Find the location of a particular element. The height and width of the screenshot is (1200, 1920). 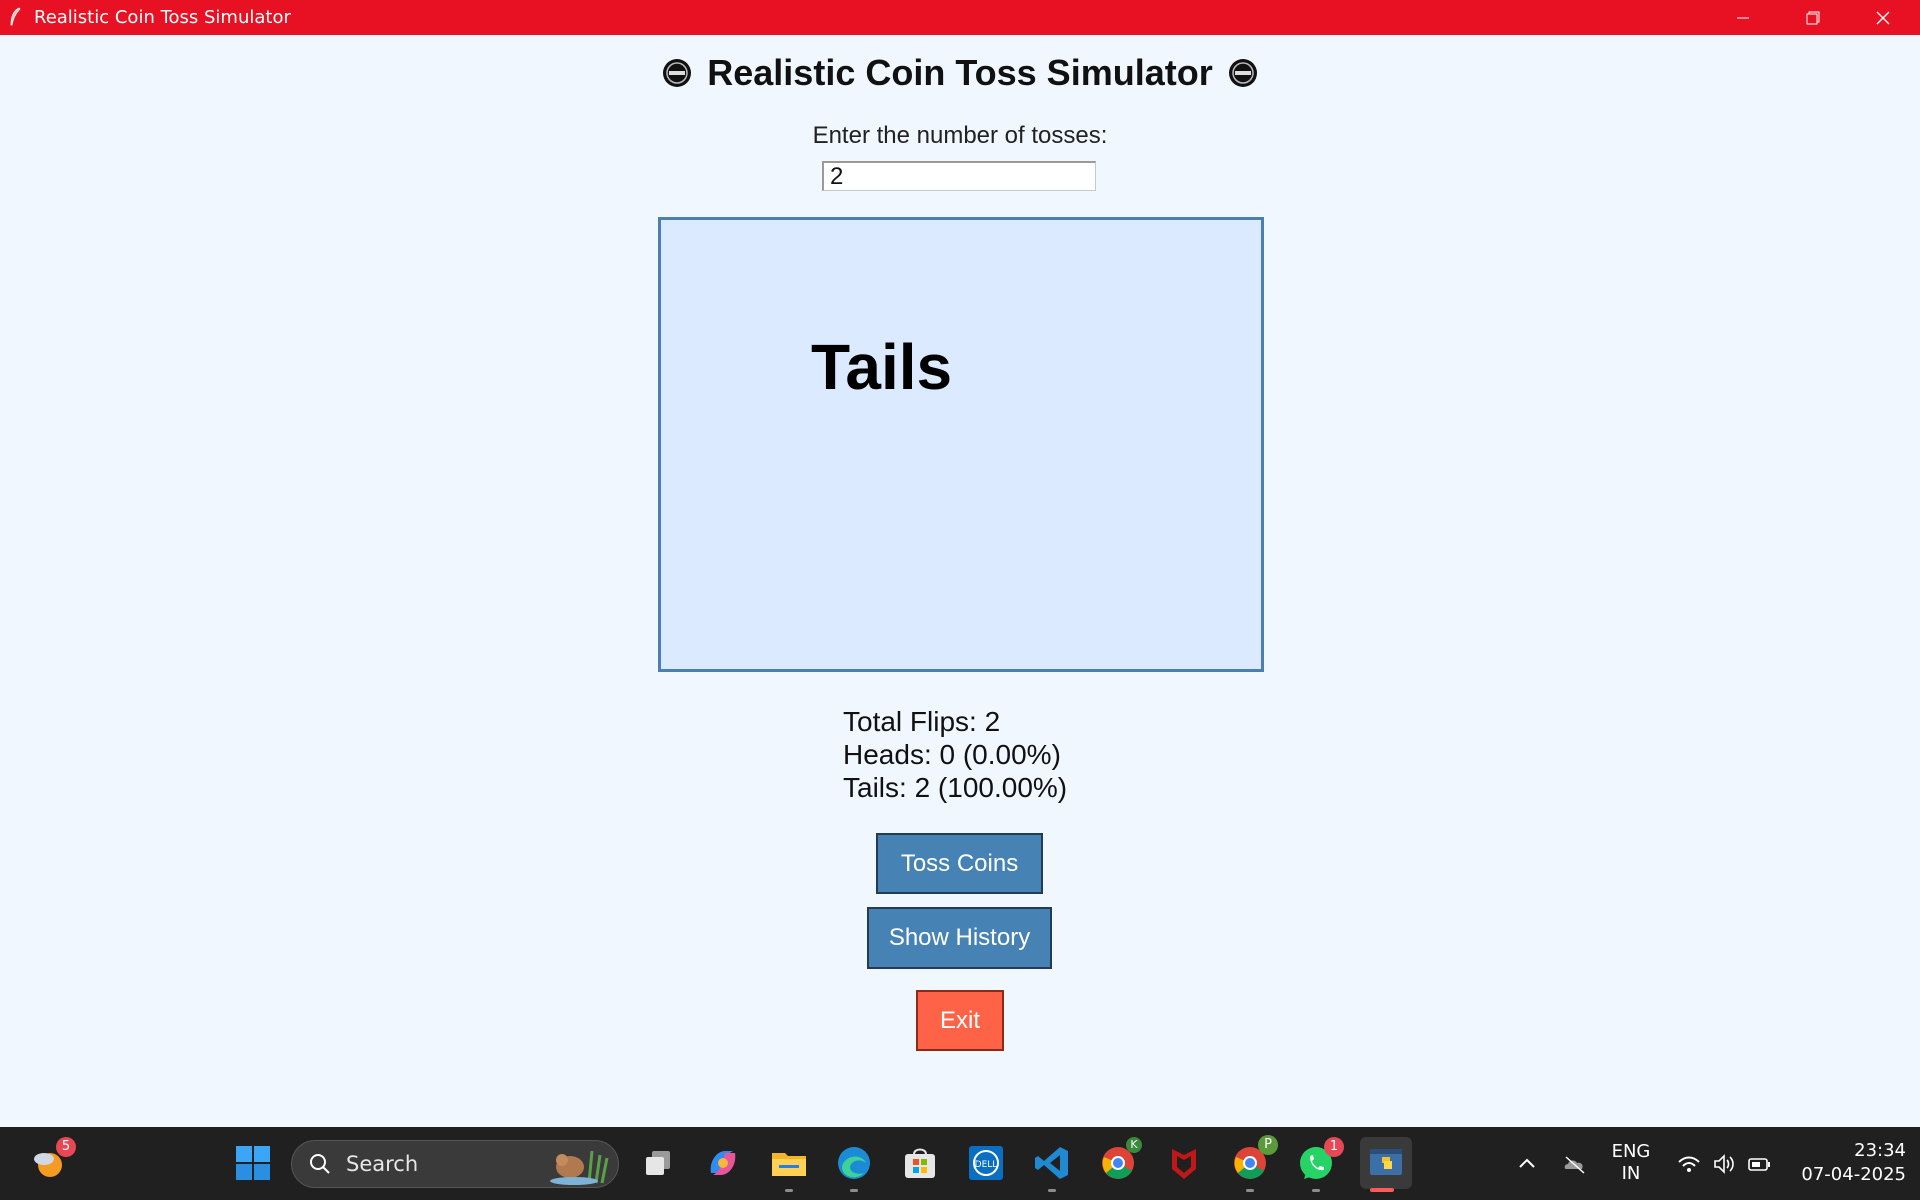

window-titlebar: Realistic Coin Toss Simulator is located at coordinates (960, 17).